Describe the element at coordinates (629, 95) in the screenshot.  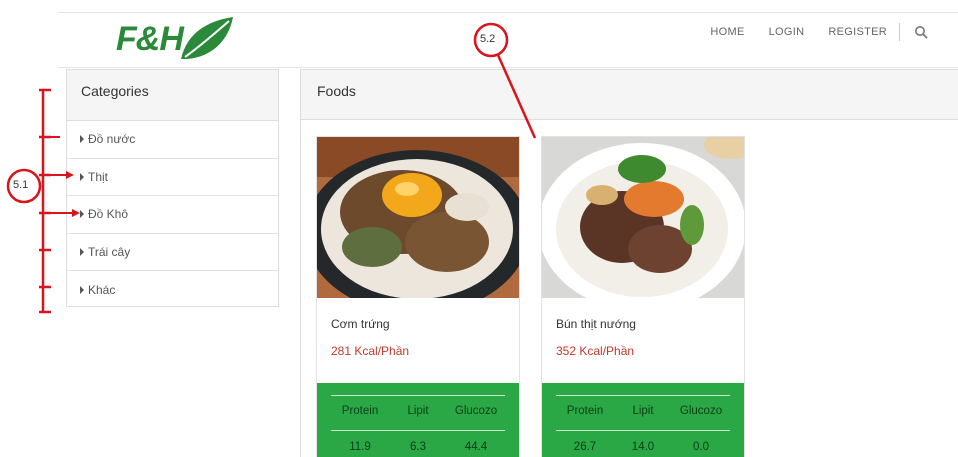
I see `foods-title: Foods` at that location.